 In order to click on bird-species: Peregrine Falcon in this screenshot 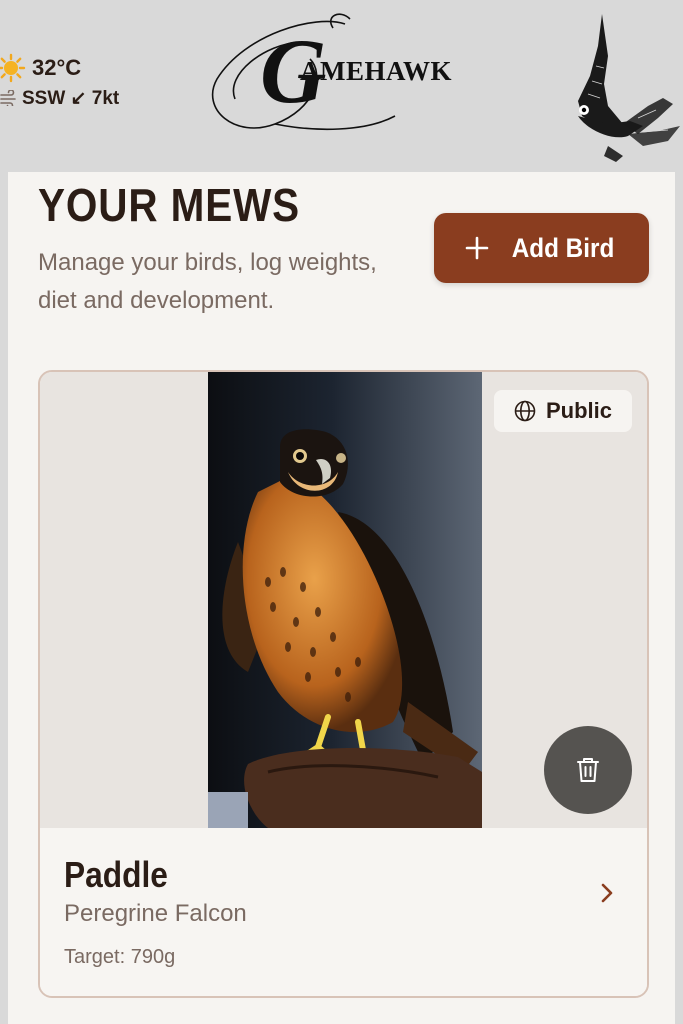, I will do `click(155, 913)`.